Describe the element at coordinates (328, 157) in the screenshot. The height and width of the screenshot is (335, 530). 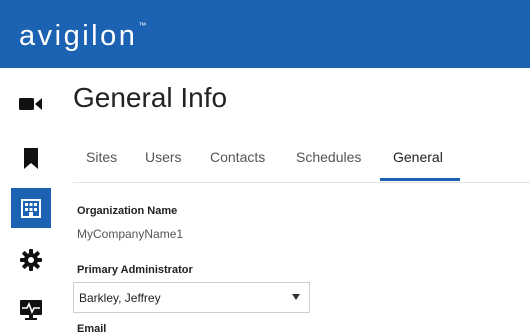
I see `tab-schedules: Schedules` at that location.